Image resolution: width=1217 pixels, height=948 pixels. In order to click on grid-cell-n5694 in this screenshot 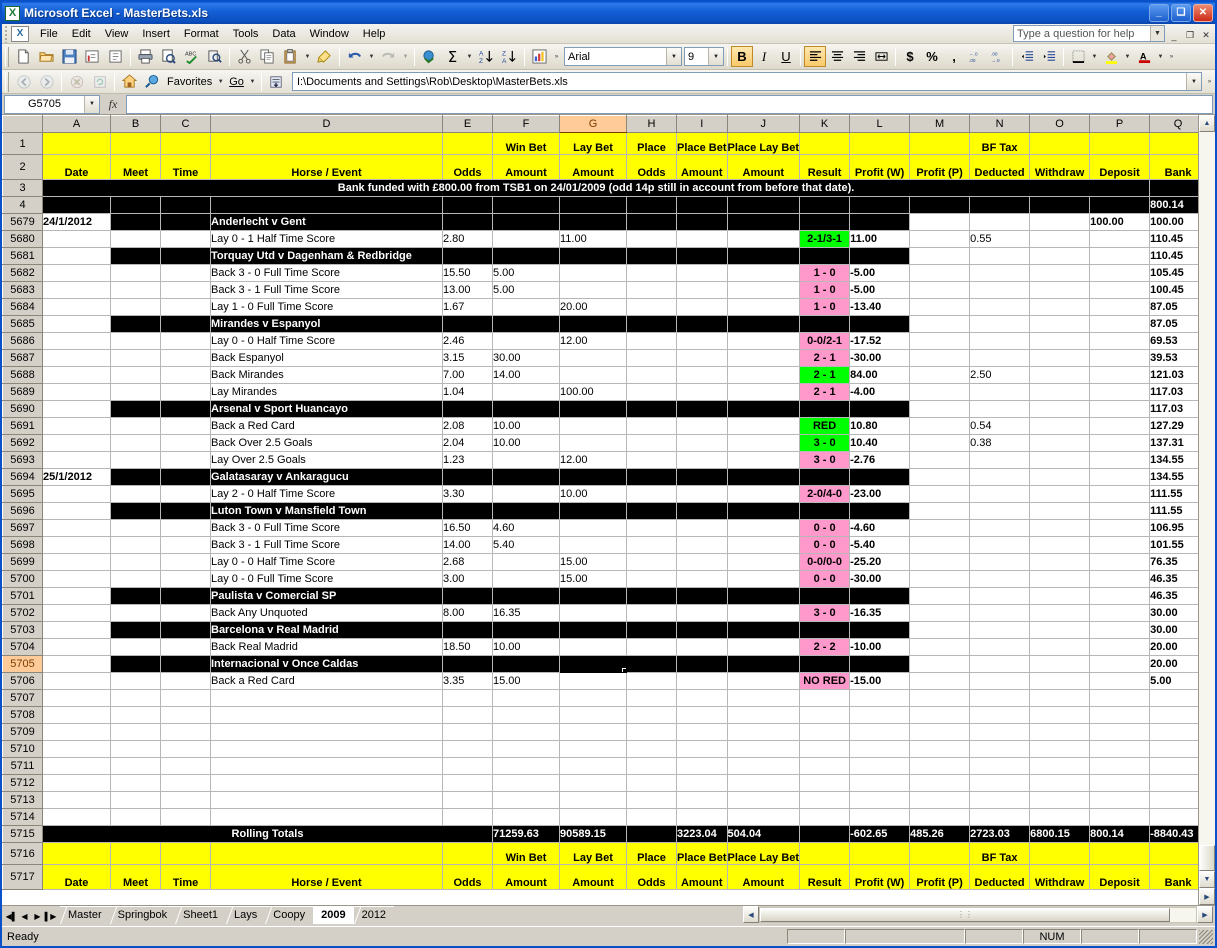, I will do `click(1000, 477)`.